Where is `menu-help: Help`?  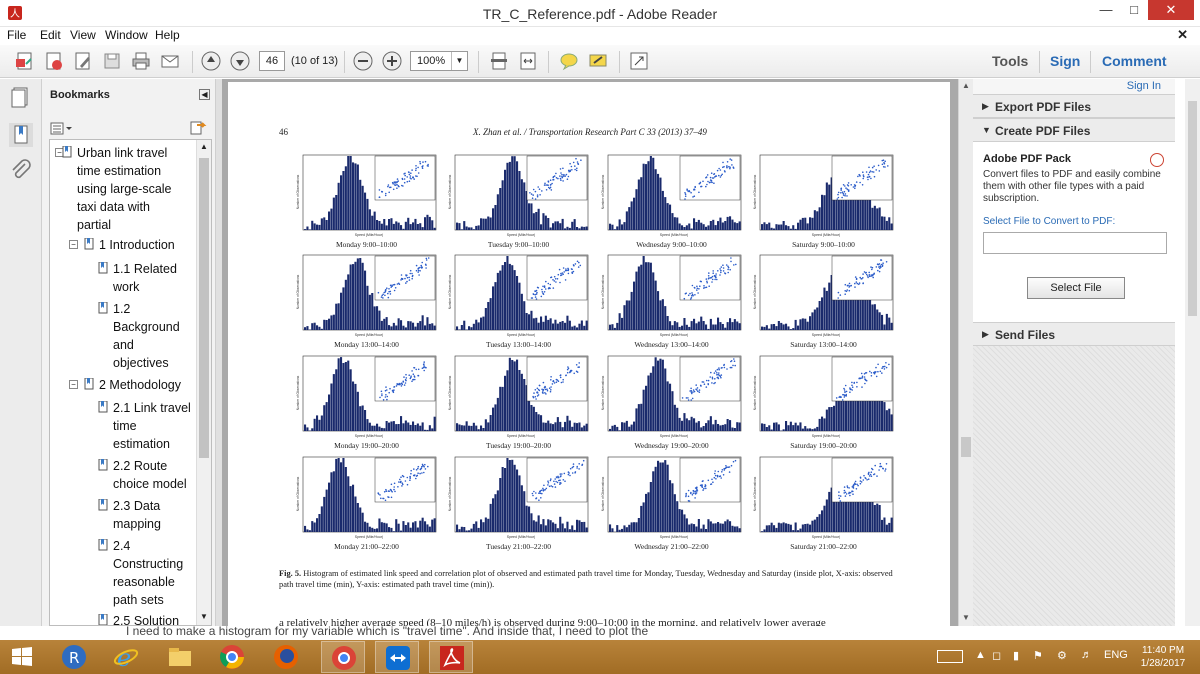 menu-help: Help is located at coordinates (167, 35).